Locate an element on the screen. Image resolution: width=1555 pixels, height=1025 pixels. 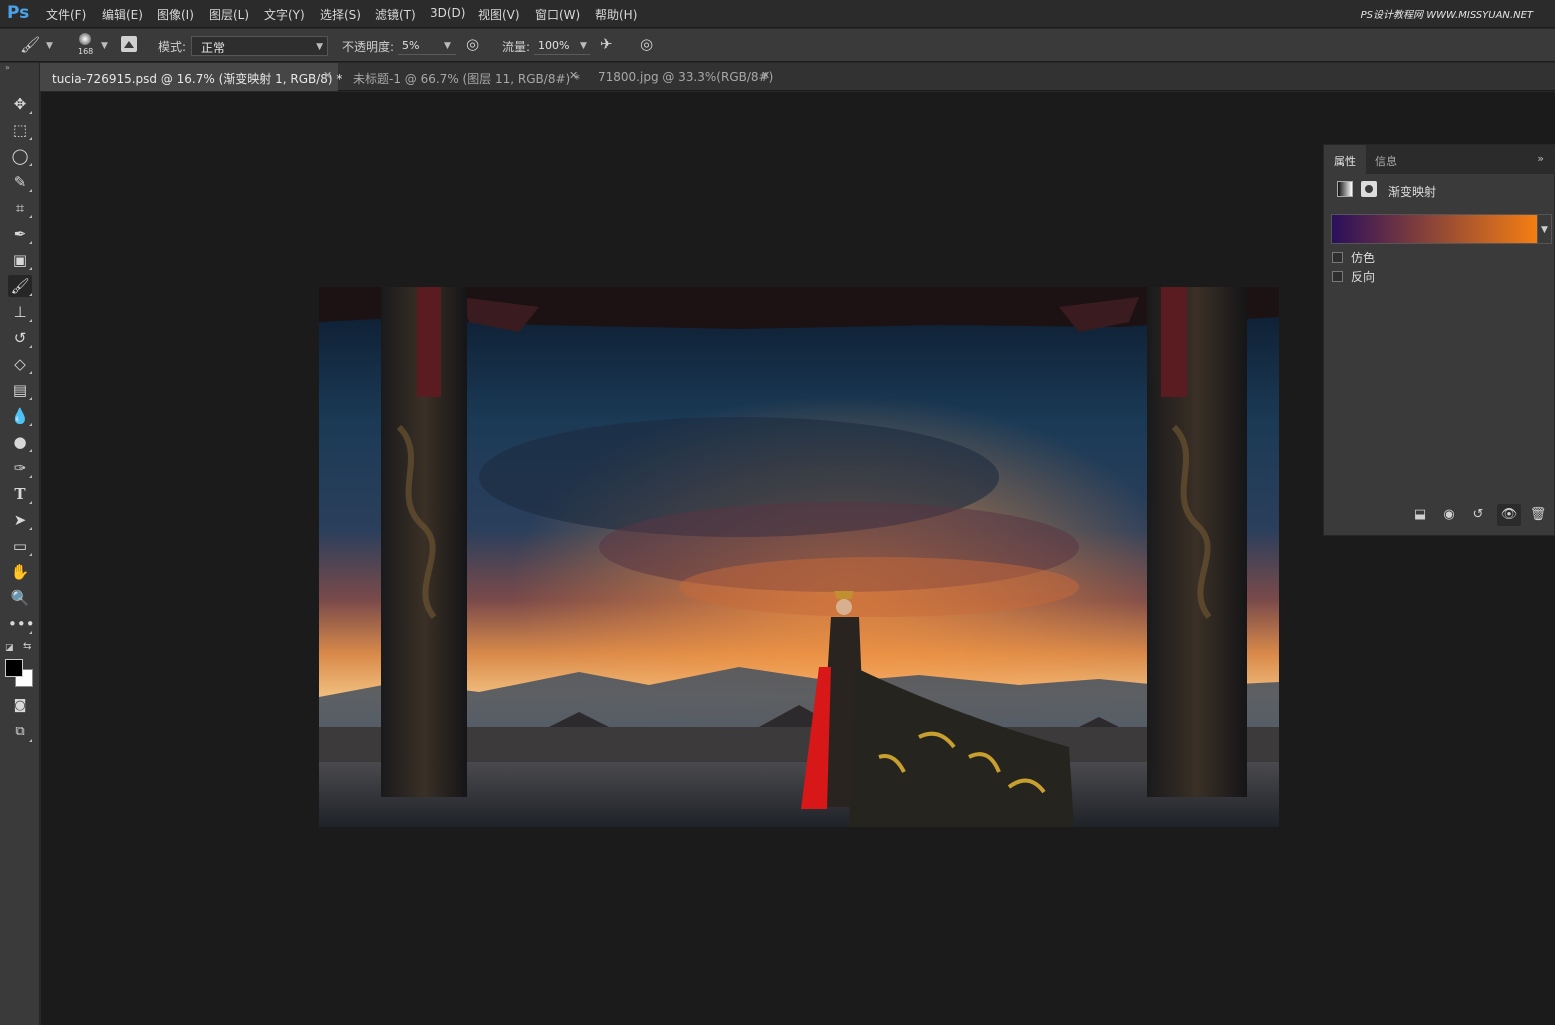
ps-logo: Ps is located at coordinates (18, 13).